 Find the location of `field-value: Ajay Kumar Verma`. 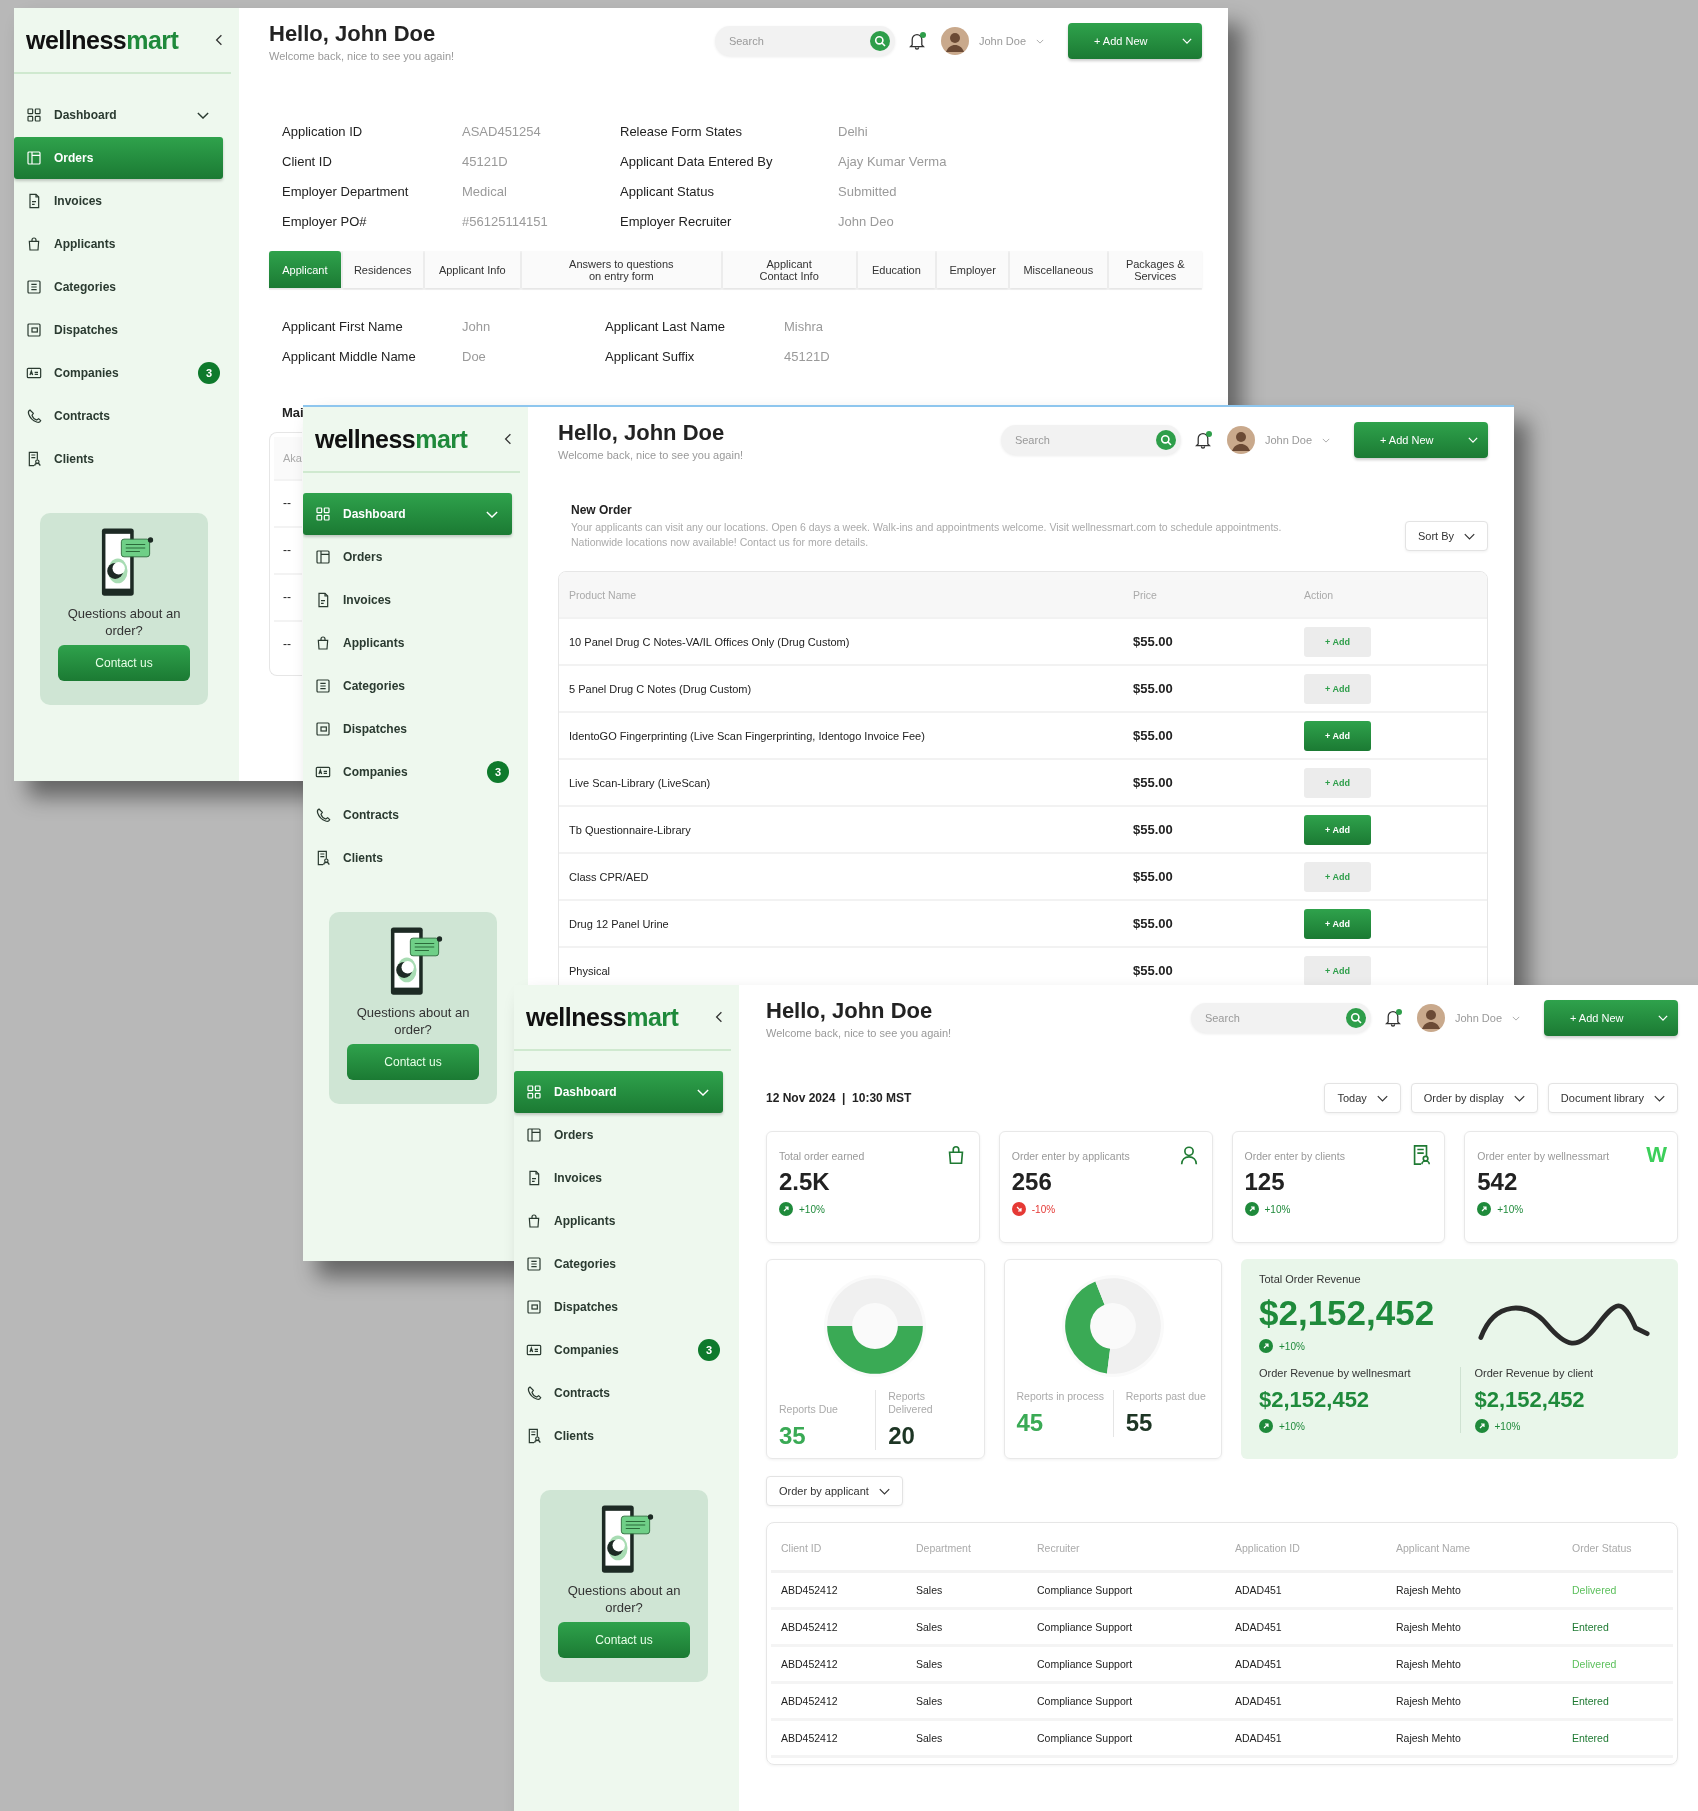

field-value: Ajay Kumar Verma is located at coordinates (893, 162).